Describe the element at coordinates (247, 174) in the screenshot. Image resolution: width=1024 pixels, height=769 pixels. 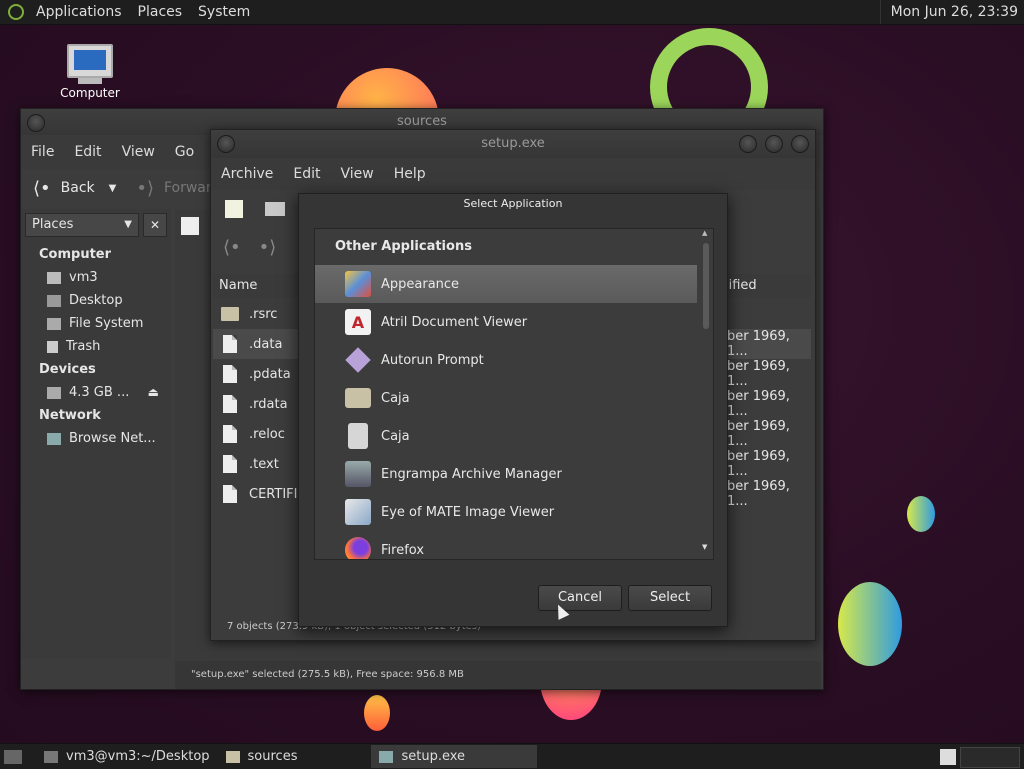
I see `archive-menu-archive: Archive` at that location.